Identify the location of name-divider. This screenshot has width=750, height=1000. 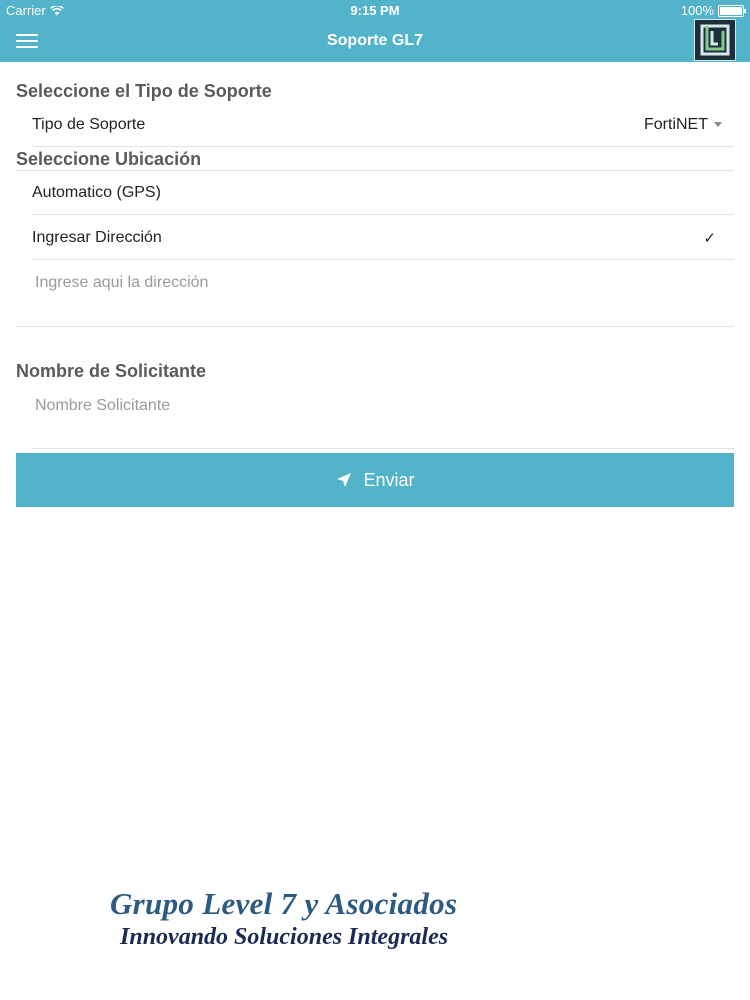
(383, 448).